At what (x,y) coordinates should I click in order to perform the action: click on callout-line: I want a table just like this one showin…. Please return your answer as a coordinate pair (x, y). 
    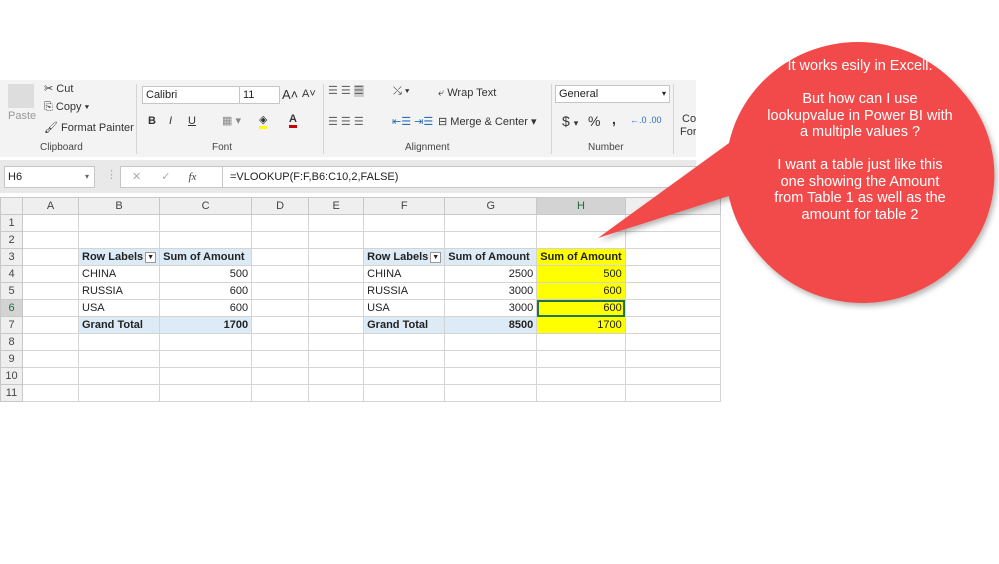
    Looking at the image, I should click on (860, 190).